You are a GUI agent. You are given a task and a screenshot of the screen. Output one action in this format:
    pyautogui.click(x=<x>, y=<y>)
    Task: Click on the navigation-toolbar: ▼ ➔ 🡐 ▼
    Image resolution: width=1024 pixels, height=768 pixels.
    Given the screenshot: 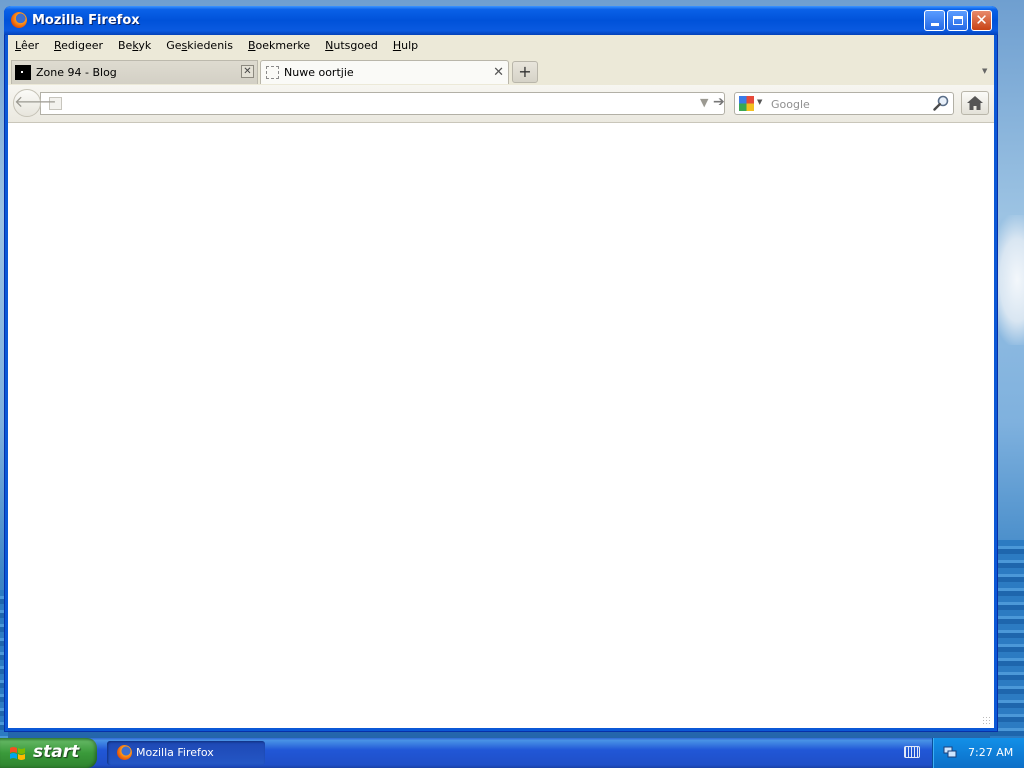 What is the action you would take?
    pyautogui.click(x=501, y=104)
    